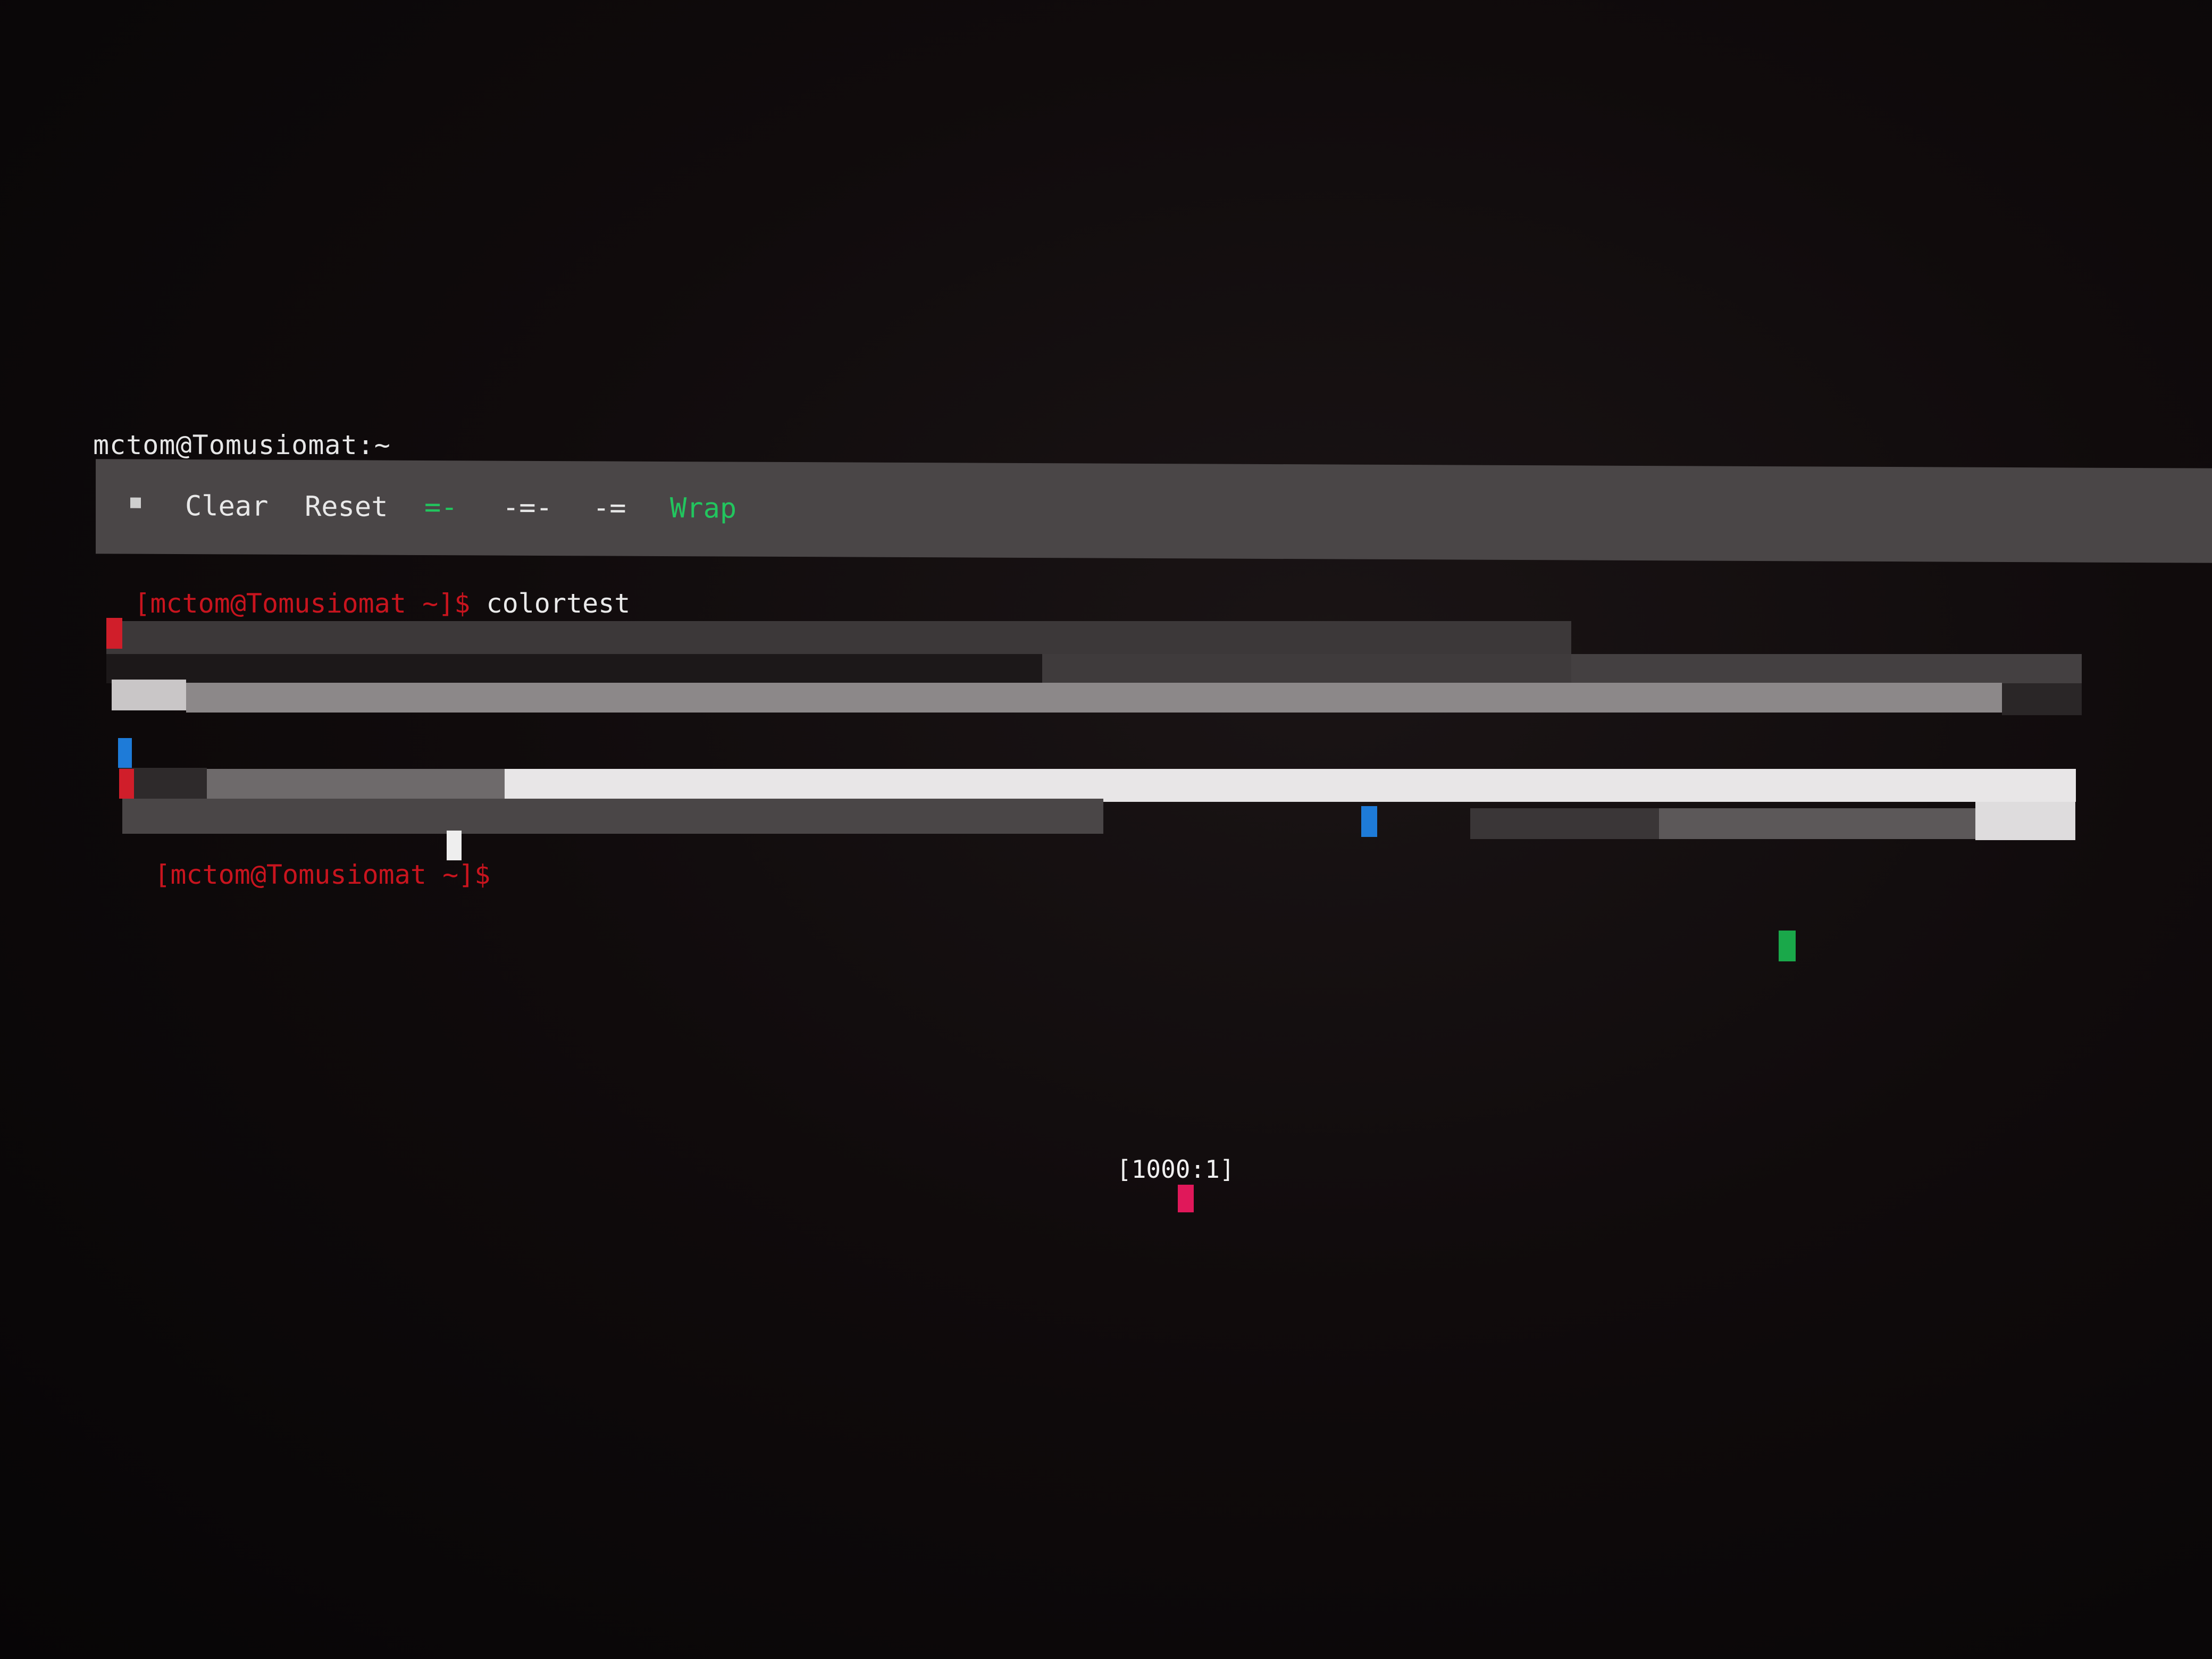  I want to click on position-indicator: [1000:1], so click(1176, 1169).